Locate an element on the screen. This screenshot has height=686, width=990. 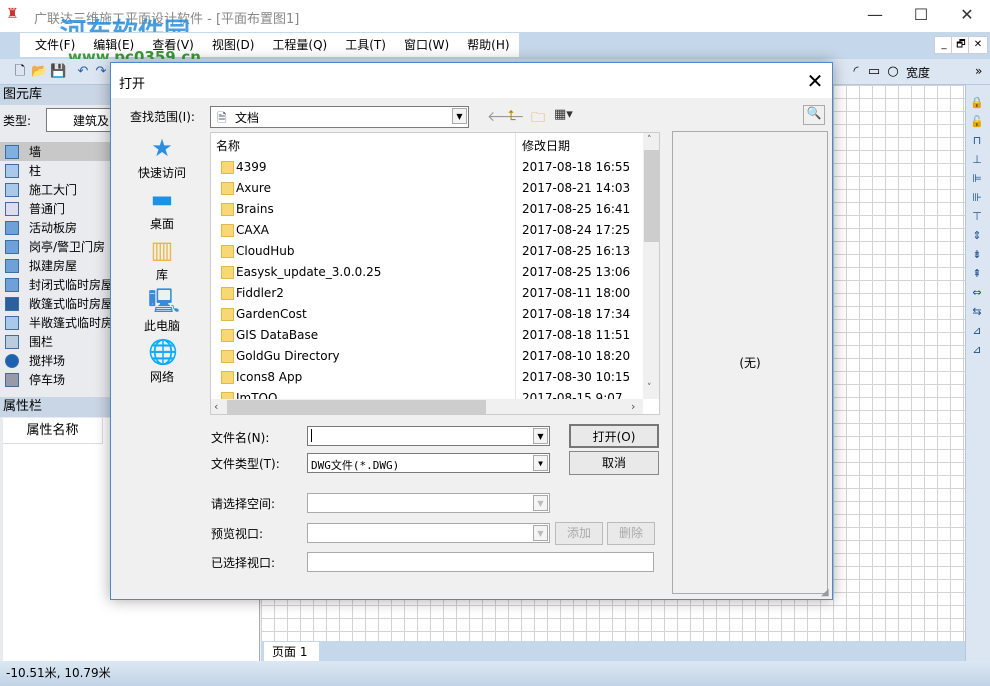
cancel-button: 取消 is located at coordinates (614, 463).